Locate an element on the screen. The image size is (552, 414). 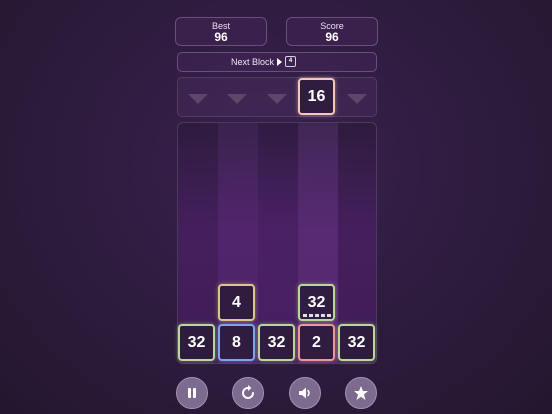
pause-button is located at coordinates (192, 393).